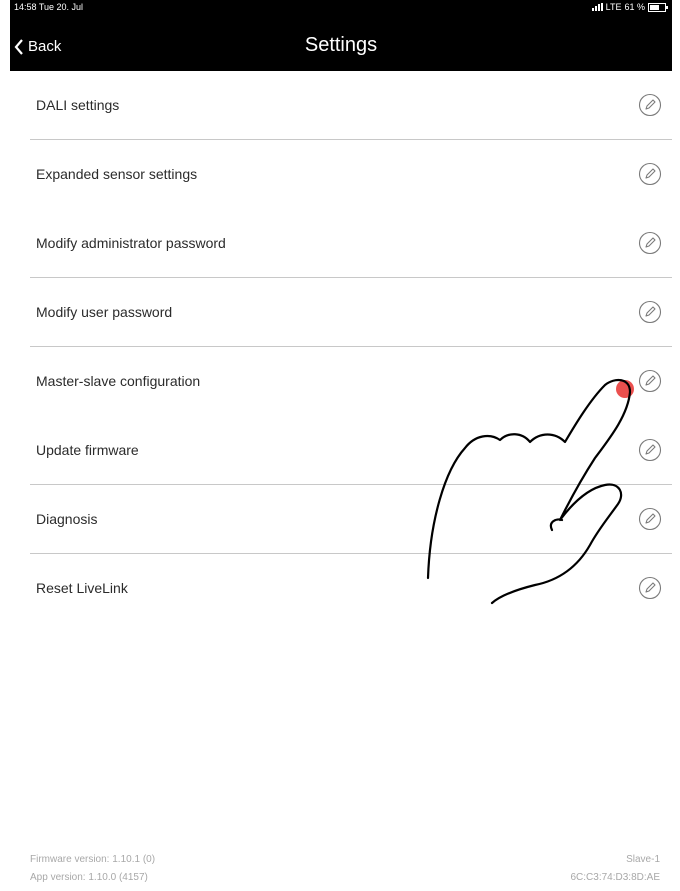  What do you see at coordinates (87, 450) in the screenshot?
I see `settings-row-label: Update firmware` at bounding box center [87, 450].